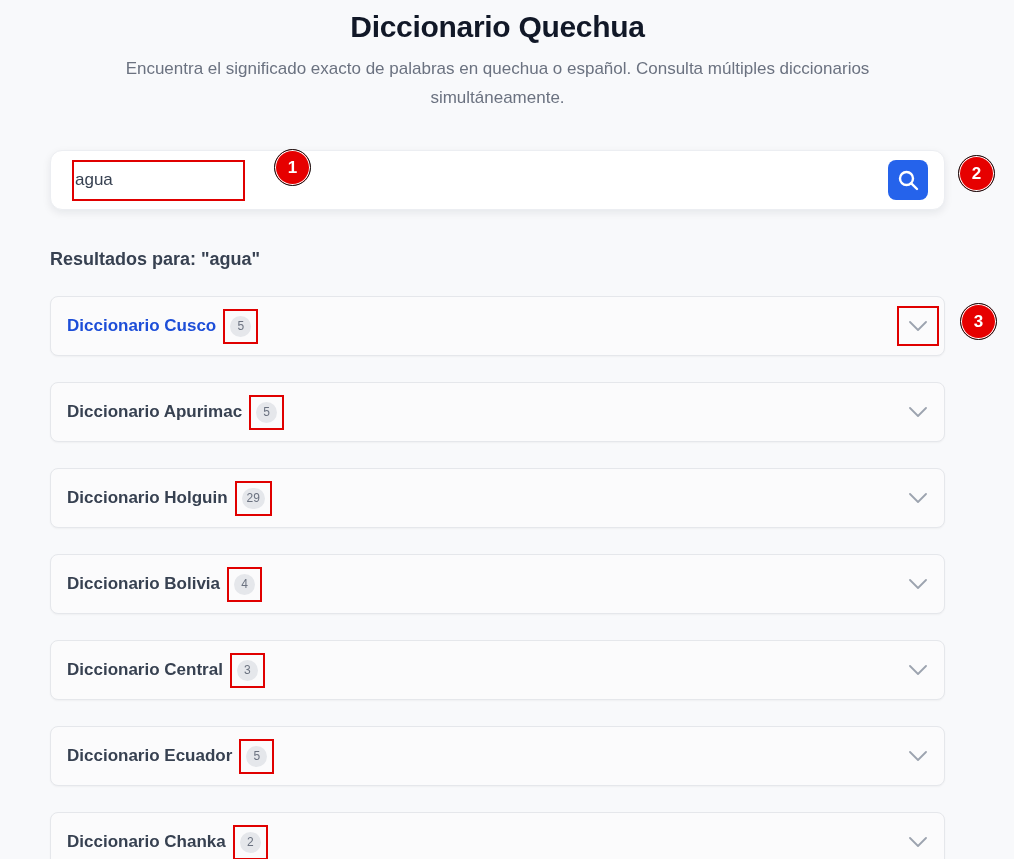 The image size is (1014, 859). I want to click on count-badge: 3, so click(247, 670).